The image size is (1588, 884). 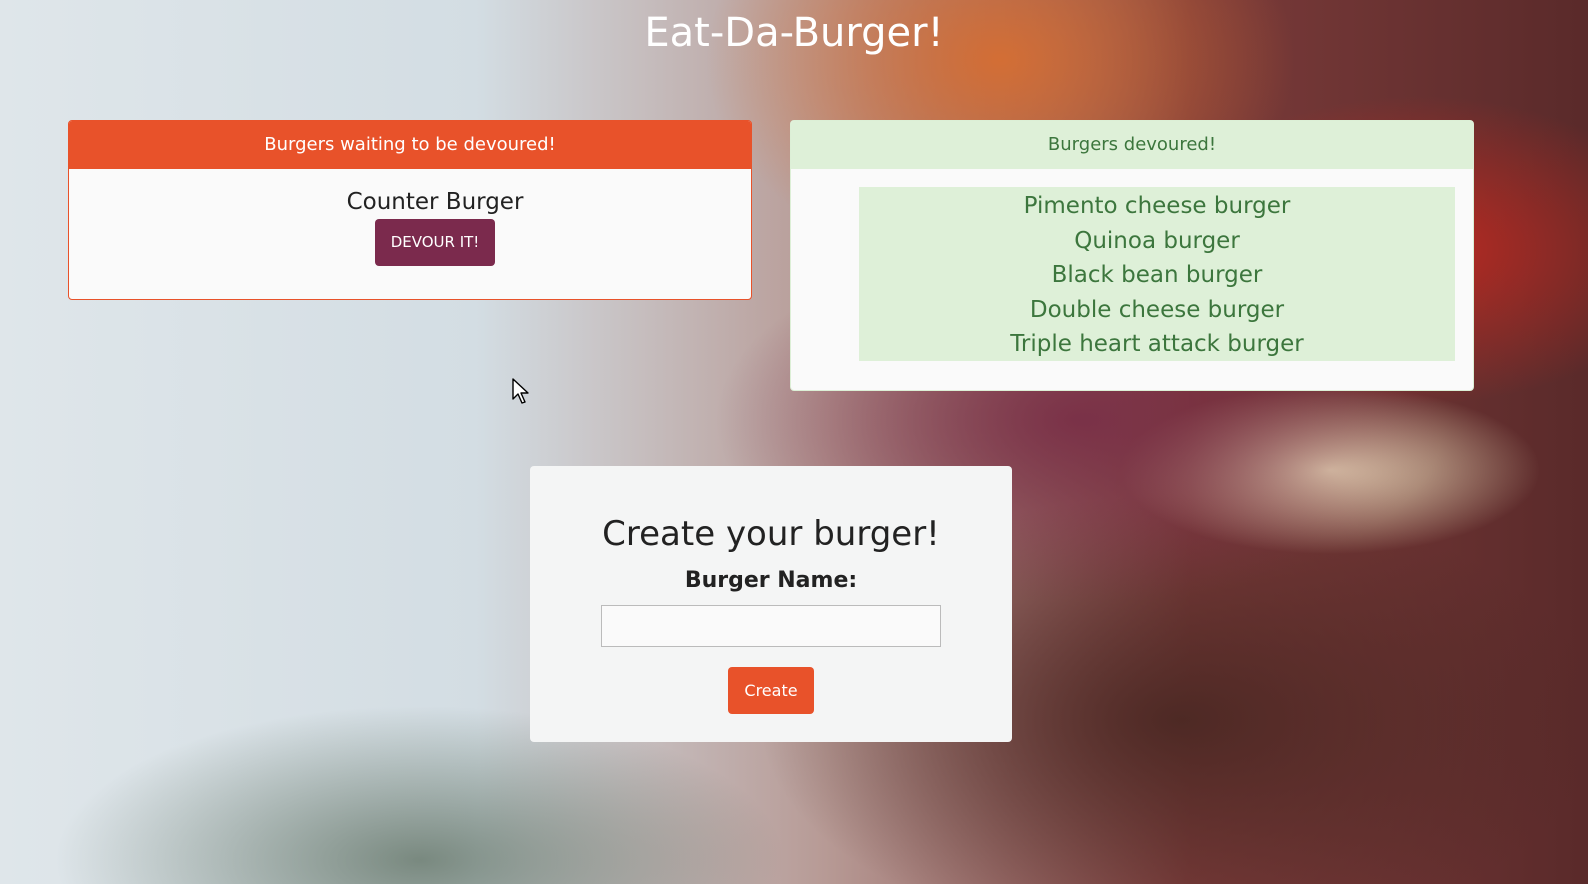 What do you see at coordinates (520, 391) in the screenshot?
I see `mouse-cursor-icon` at bounding box center [520, 391].